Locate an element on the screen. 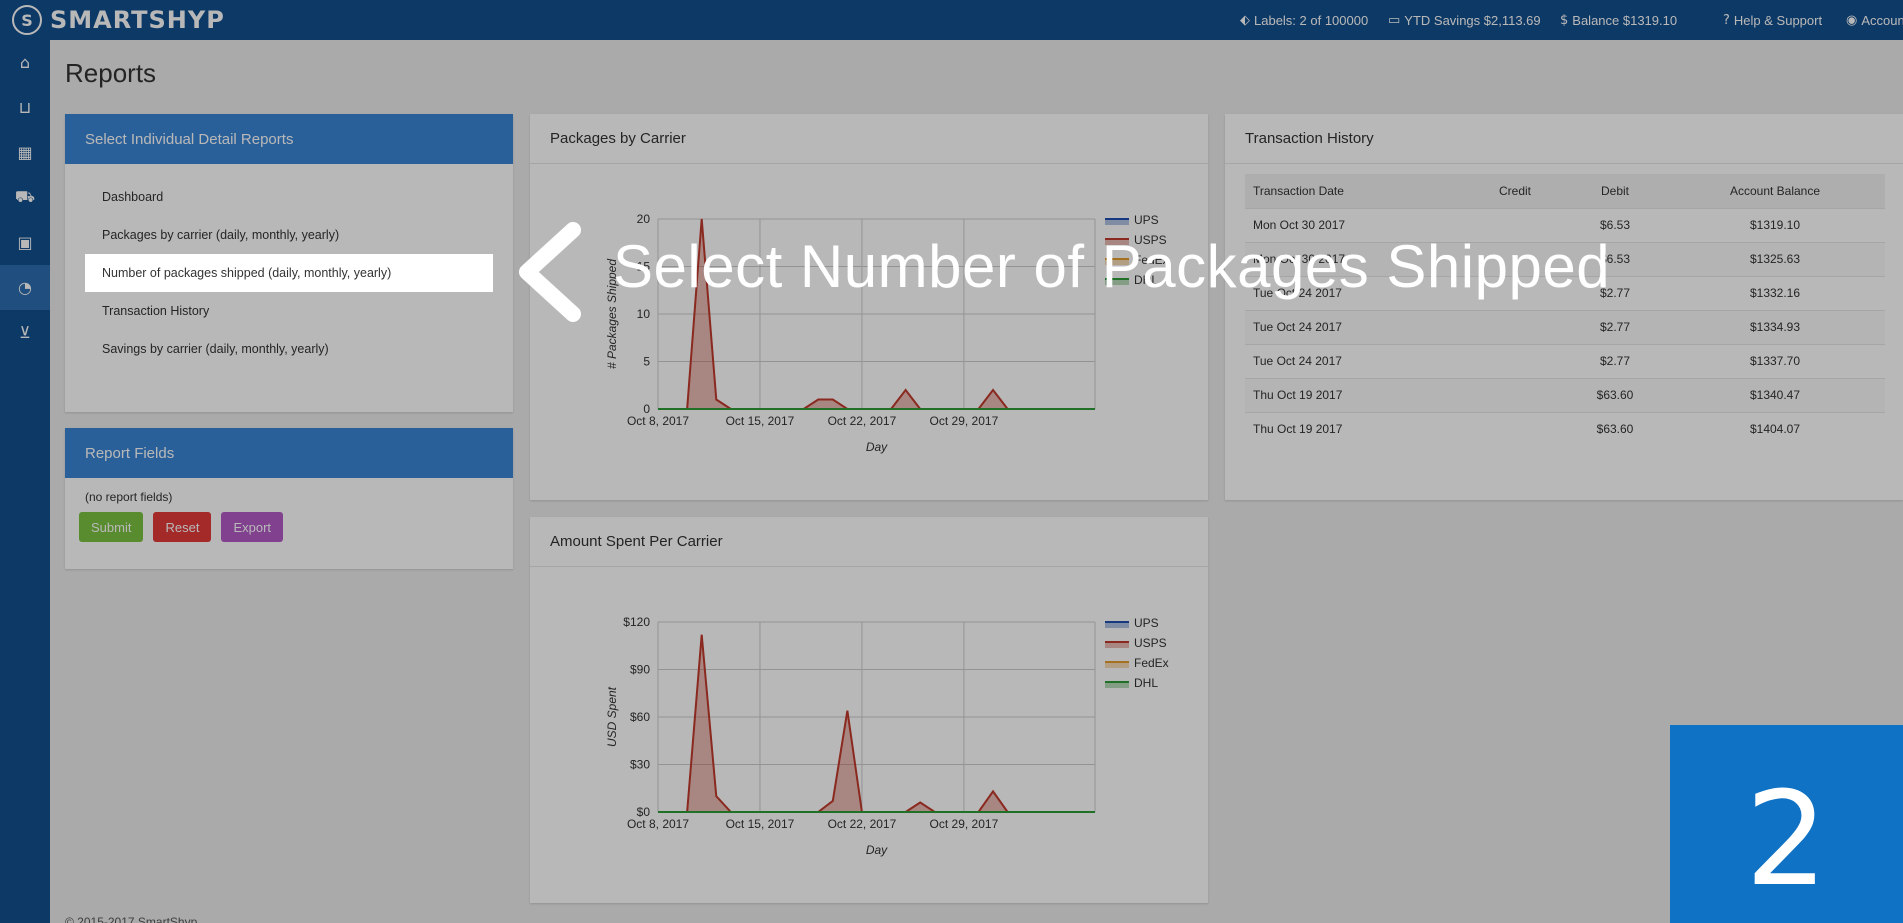  step-number-badge: 2 is located at coordinates (1786, 824).